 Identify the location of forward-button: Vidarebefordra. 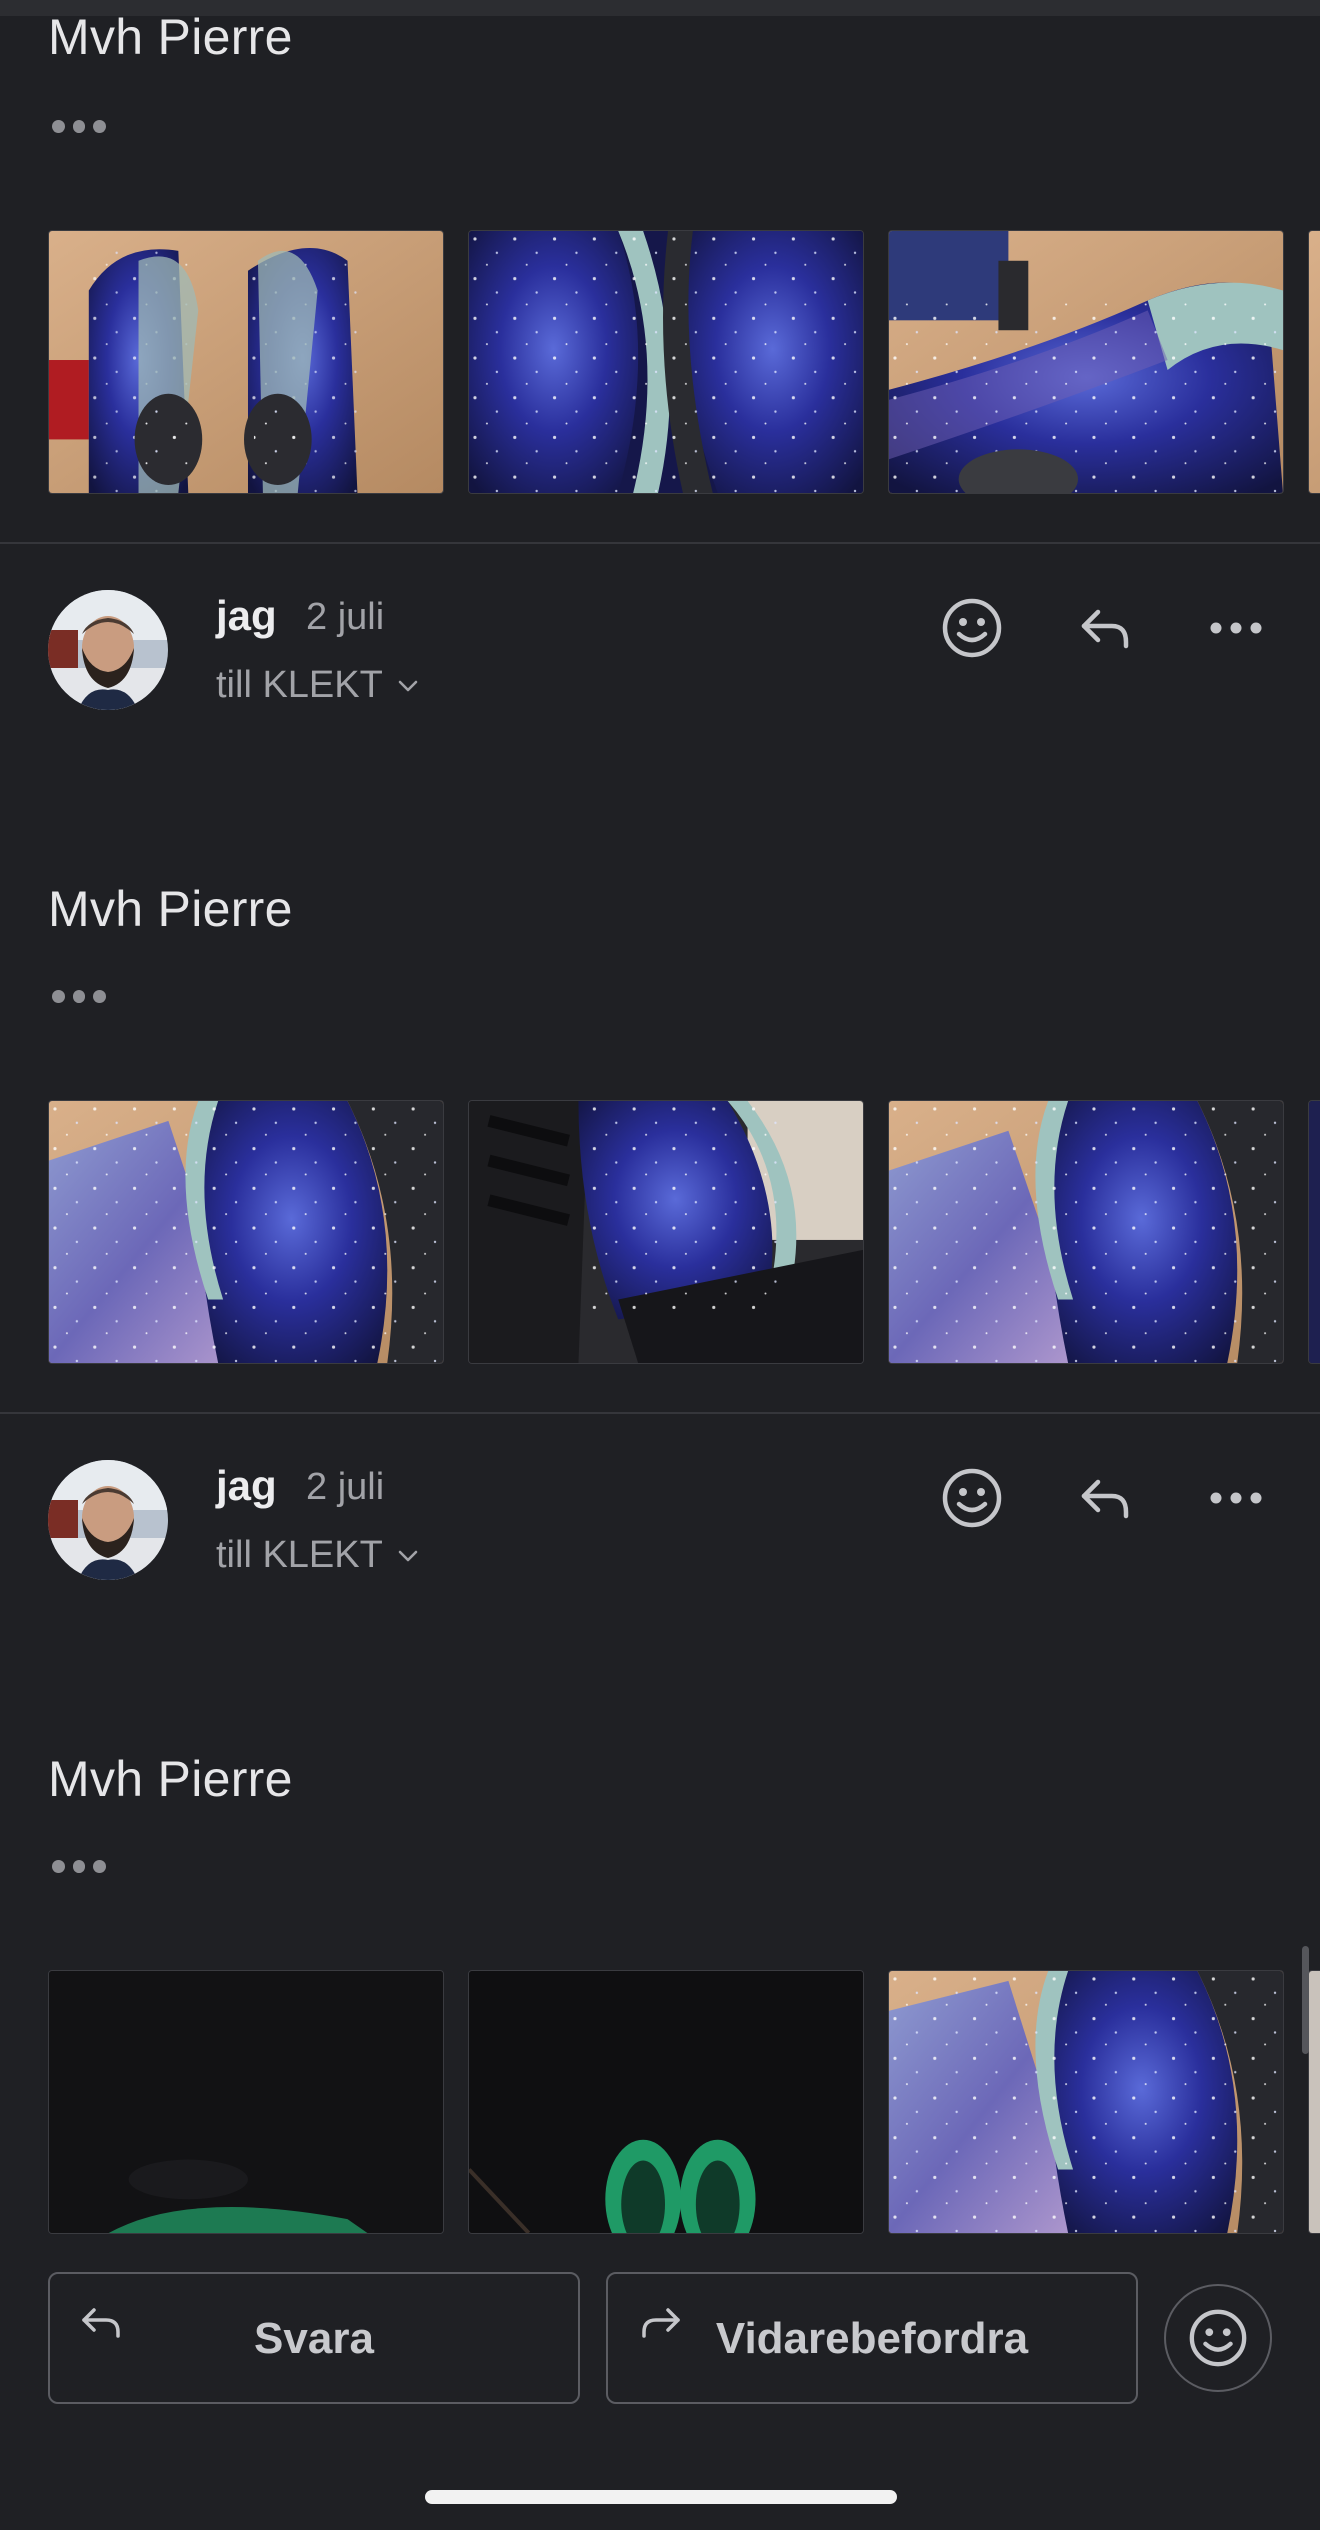
(872, 2338).